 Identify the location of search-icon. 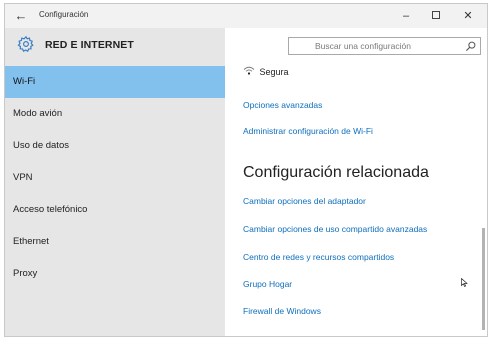
(470, 46).